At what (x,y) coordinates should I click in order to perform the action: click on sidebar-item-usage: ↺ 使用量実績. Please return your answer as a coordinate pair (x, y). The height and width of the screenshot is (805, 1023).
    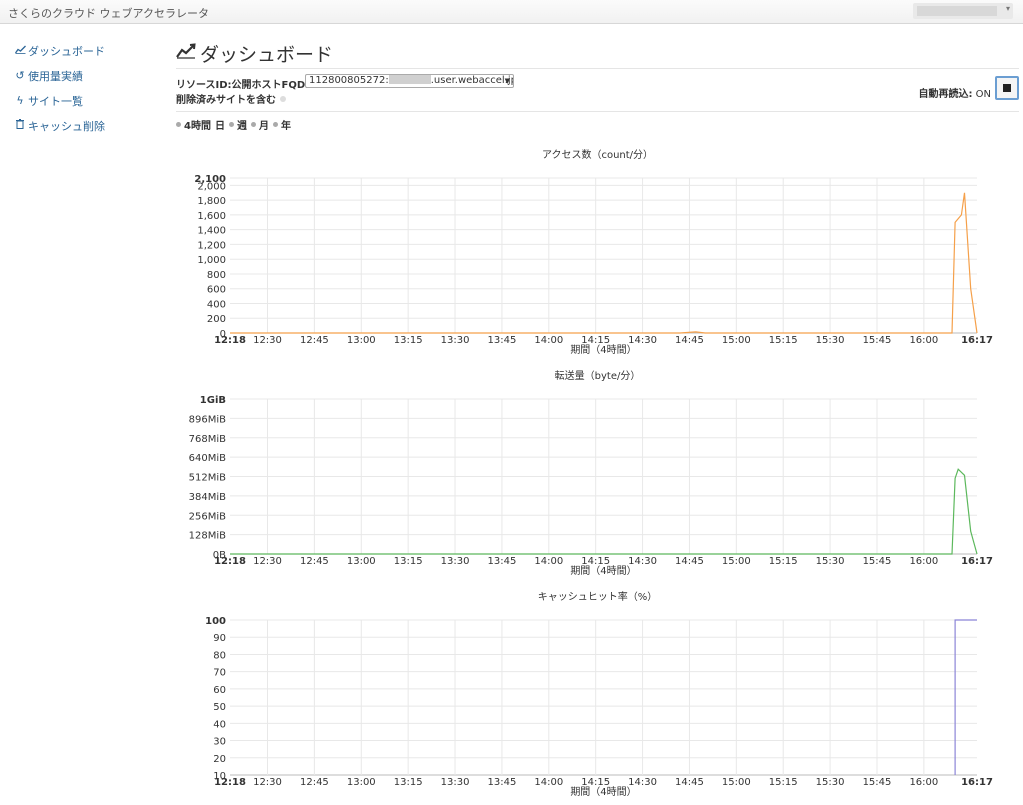
    Looking at the image, I should click on (84, 75).